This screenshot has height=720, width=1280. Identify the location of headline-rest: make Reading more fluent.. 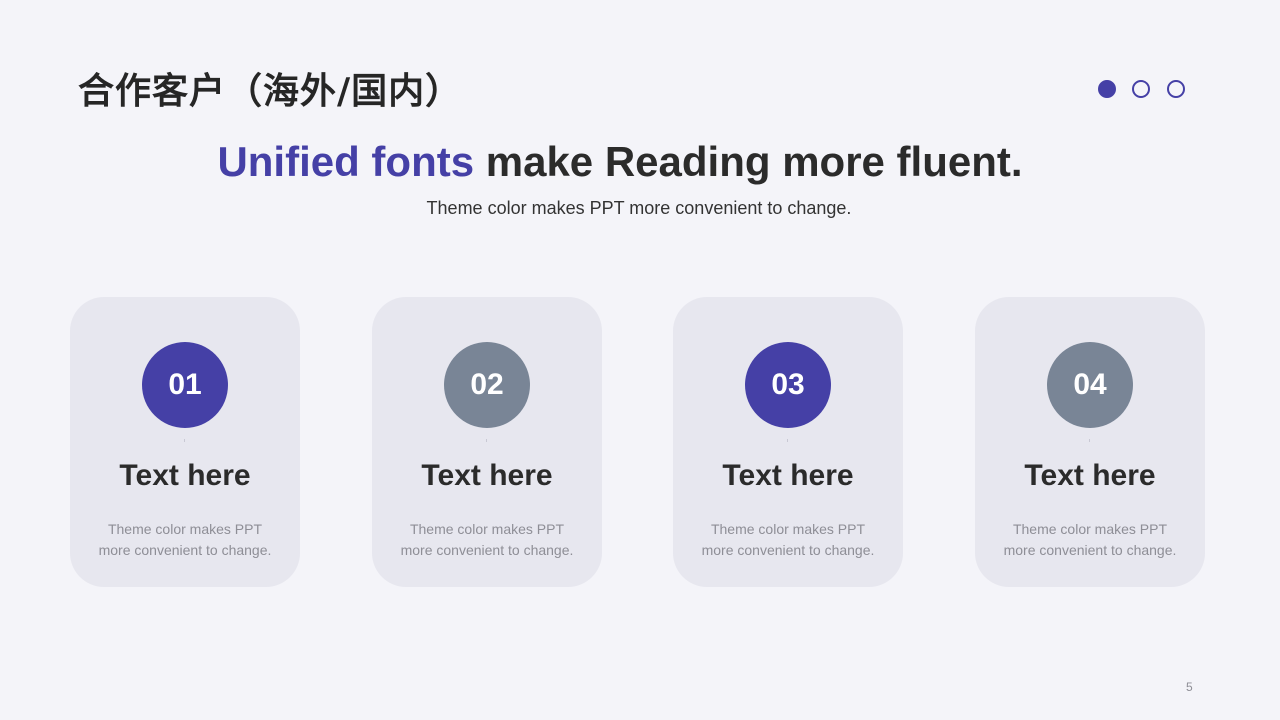
(748, 161).